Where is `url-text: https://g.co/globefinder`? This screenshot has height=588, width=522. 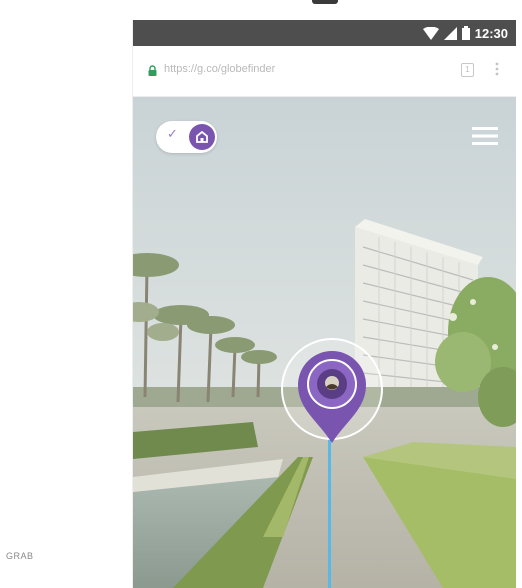
url-text: https://g.co/globefinder is located at coordinates (219, 69).